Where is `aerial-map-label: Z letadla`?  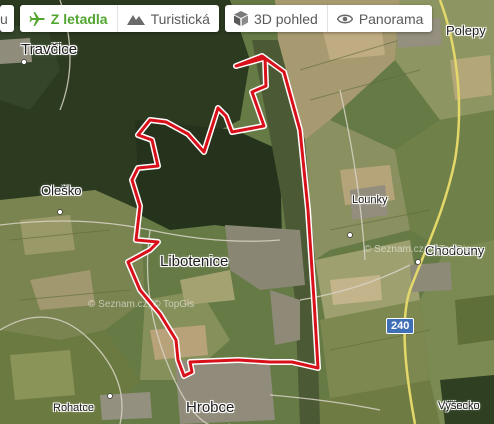
aerial-map-label: Z letadla is located at coordinates (79, 18).